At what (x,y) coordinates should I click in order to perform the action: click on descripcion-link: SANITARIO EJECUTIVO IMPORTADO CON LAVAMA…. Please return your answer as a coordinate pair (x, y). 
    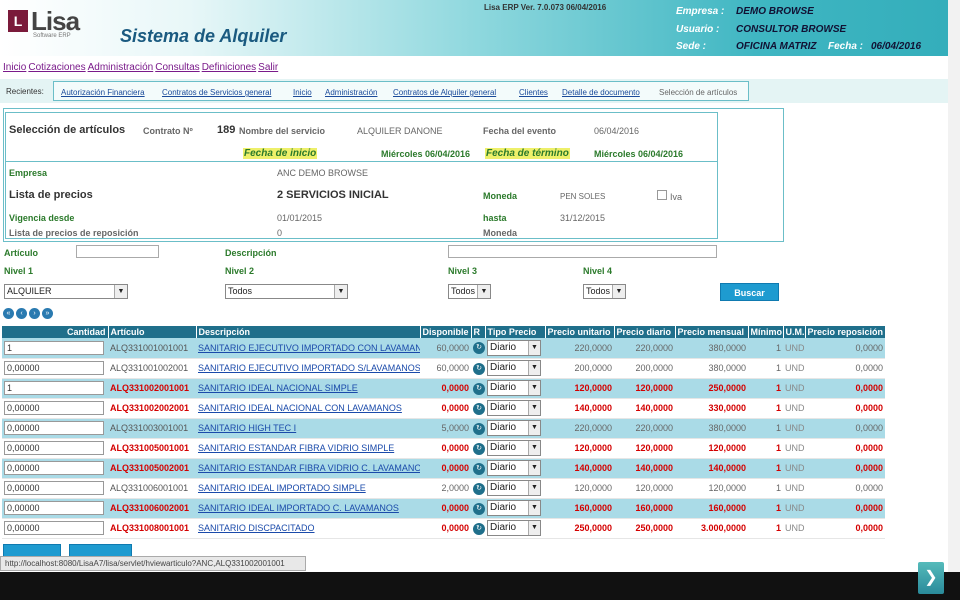
    Looking at the image, I should click on (309, 348).